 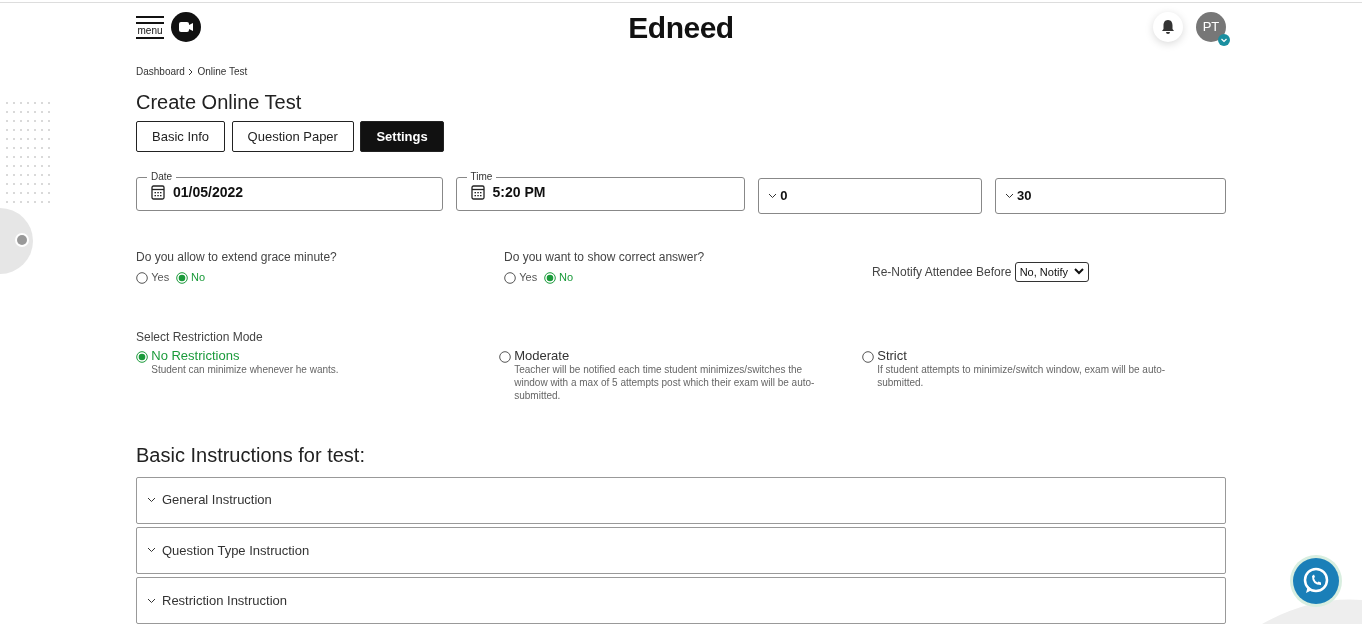 I want to click on menu-button: menu, so click(x=150, y=27).